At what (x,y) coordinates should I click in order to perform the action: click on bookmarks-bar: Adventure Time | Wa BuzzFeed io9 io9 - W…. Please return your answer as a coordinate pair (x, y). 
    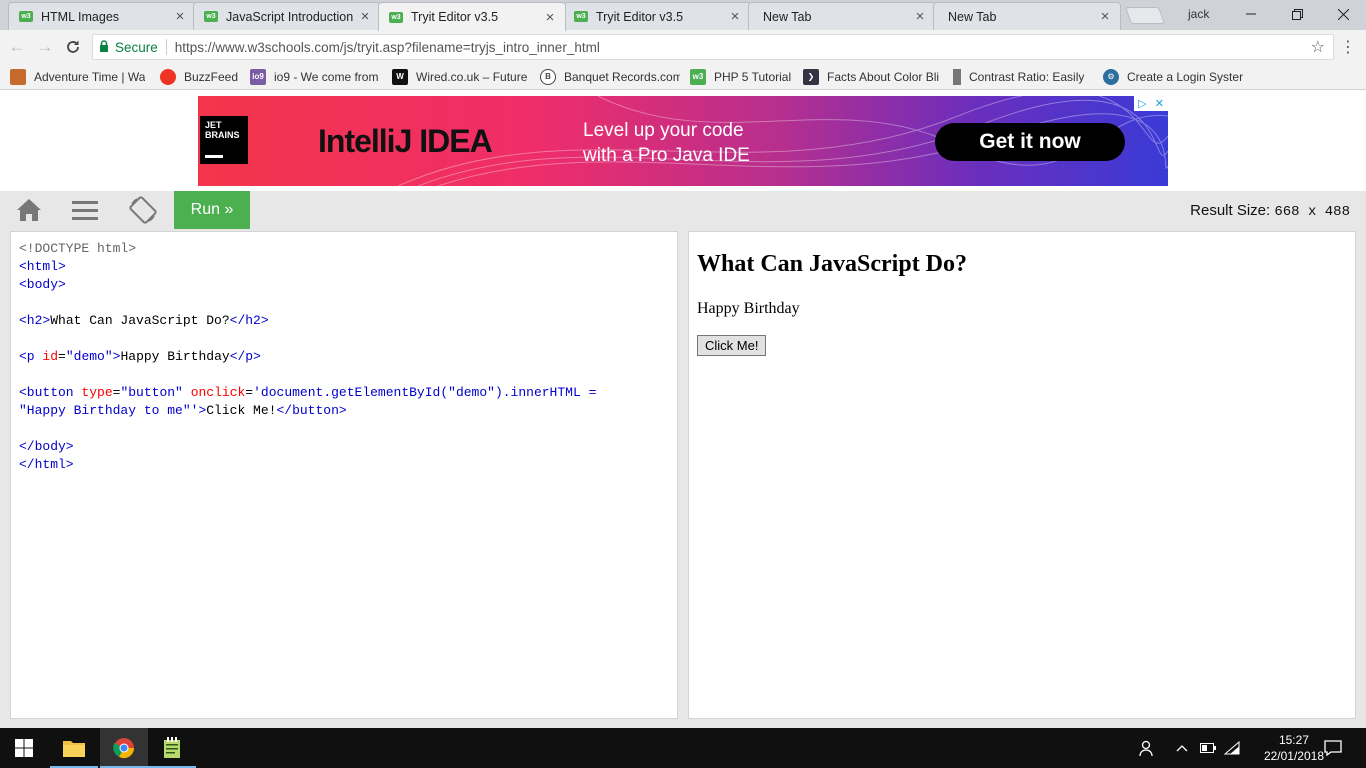
    Looking at the image, I should click on (683, 77).